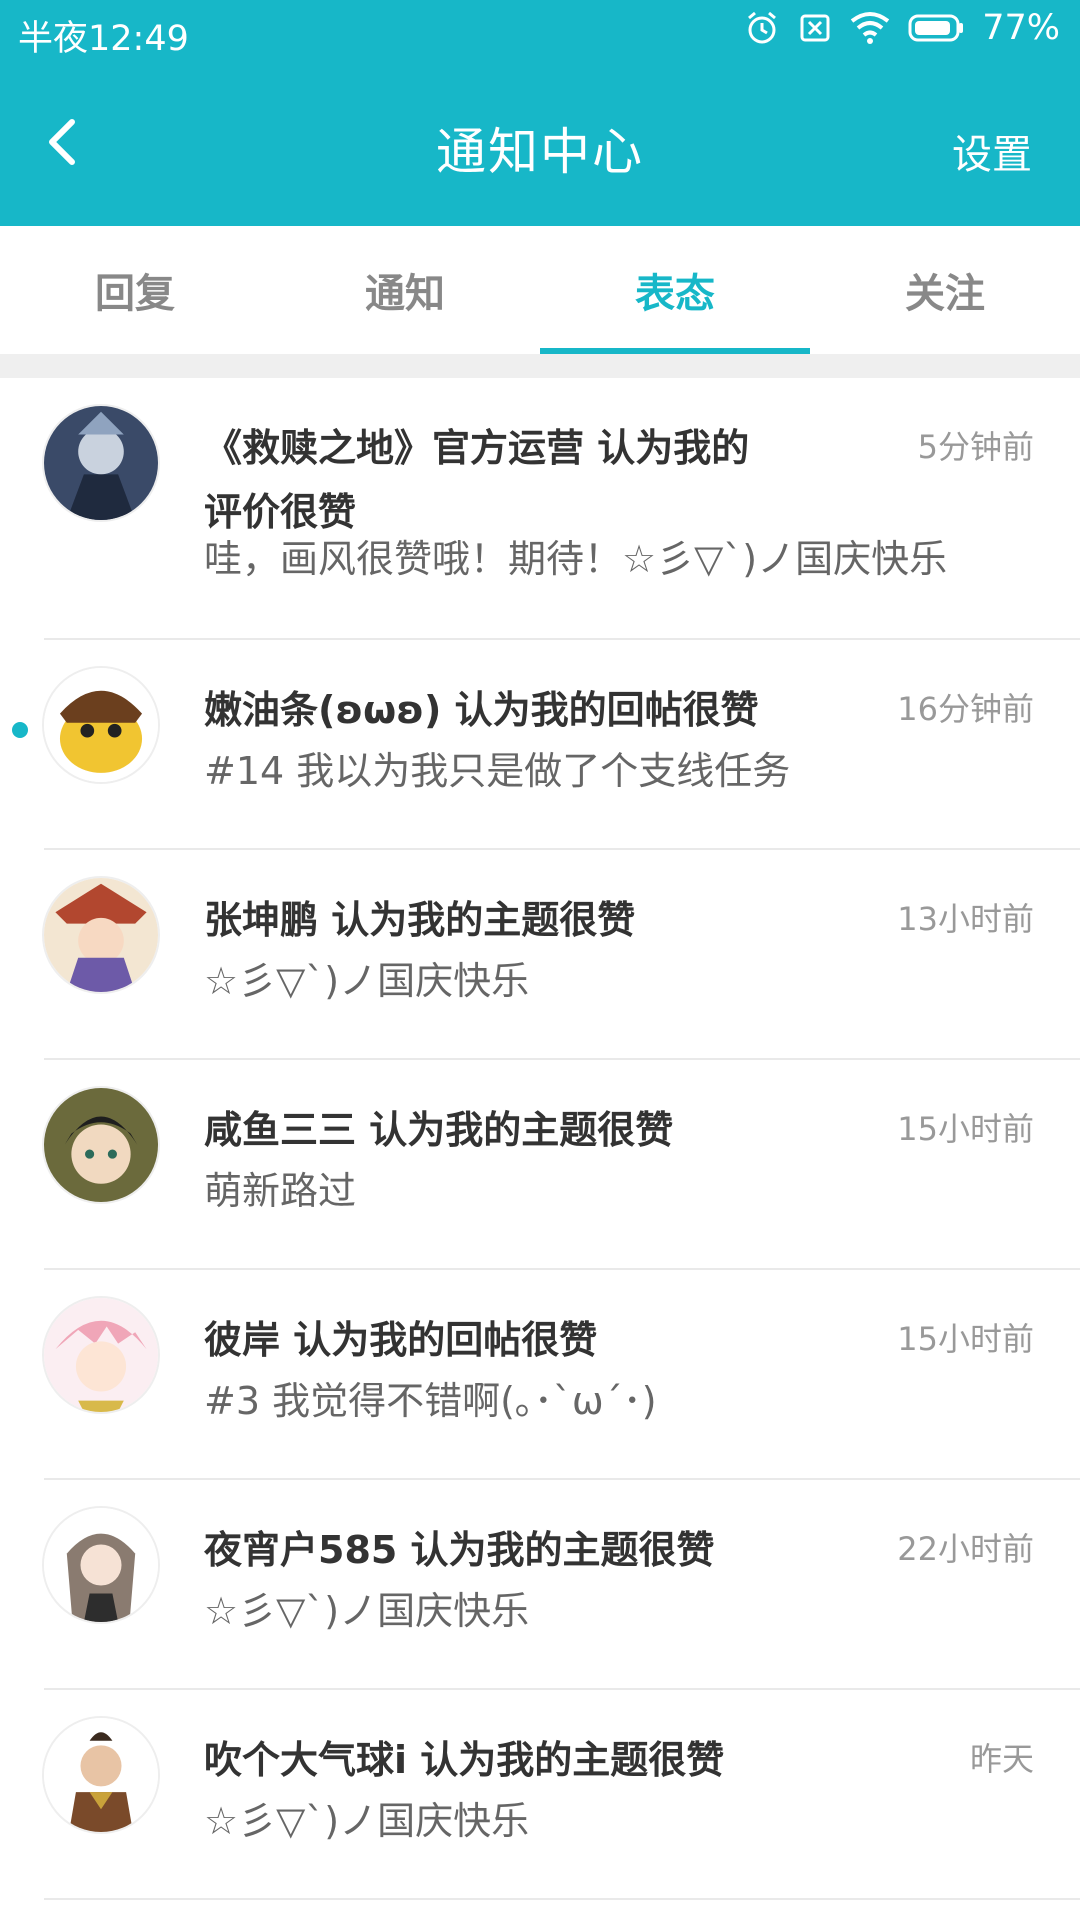 This screenshot has height=1920, width=1080. Describe the element at coordinates (481, 710) in the screenshot. I see `notification-headline: 嫩油条(ʚωʚ) 认为我的回帖很赞` at that location.